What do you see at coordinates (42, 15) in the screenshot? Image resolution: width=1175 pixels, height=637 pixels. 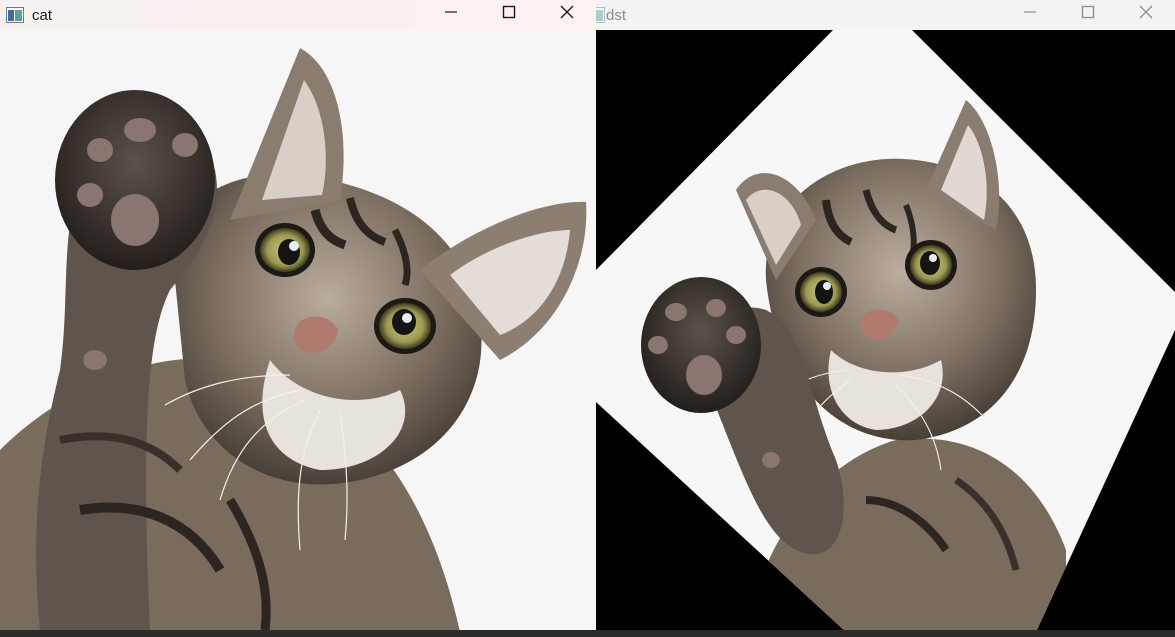 I see `window-title: cat` at bounding box center [42, 15].